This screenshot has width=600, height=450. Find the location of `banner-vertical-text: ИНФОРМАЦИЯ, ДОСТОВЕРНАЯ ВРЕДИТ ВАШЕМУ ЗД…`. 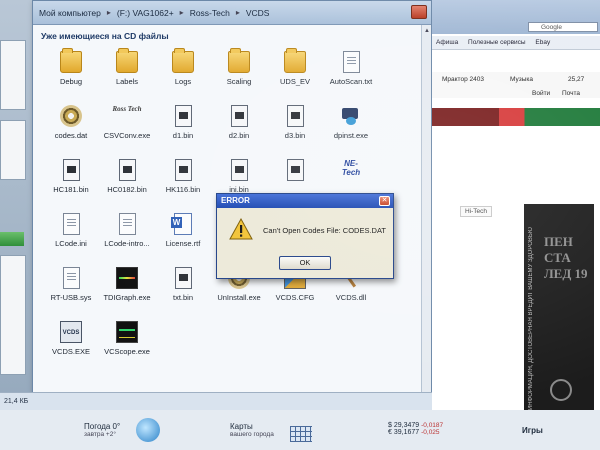

banner-vertical-text: ИНФОРМАЦИЯ, ДОСТОВЕРНАЯ ВРЕДИТ ВАШЕМУ ЗД… is located at coordinates (531, 318).